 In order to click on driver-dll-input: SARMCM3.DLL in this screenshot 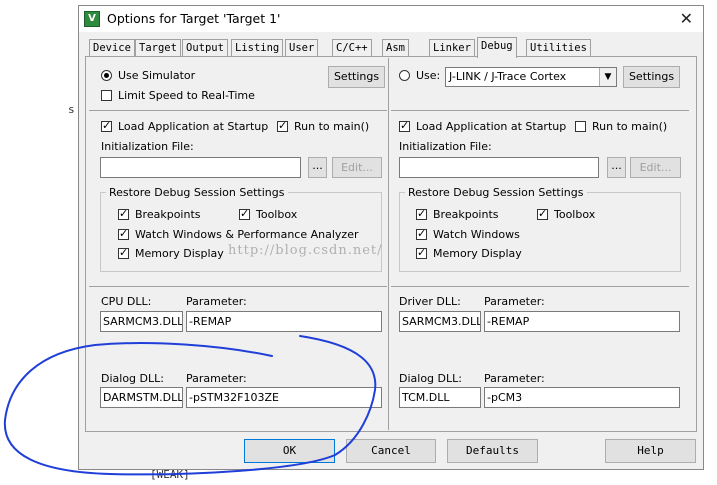, I will do `click(440, 321)`.